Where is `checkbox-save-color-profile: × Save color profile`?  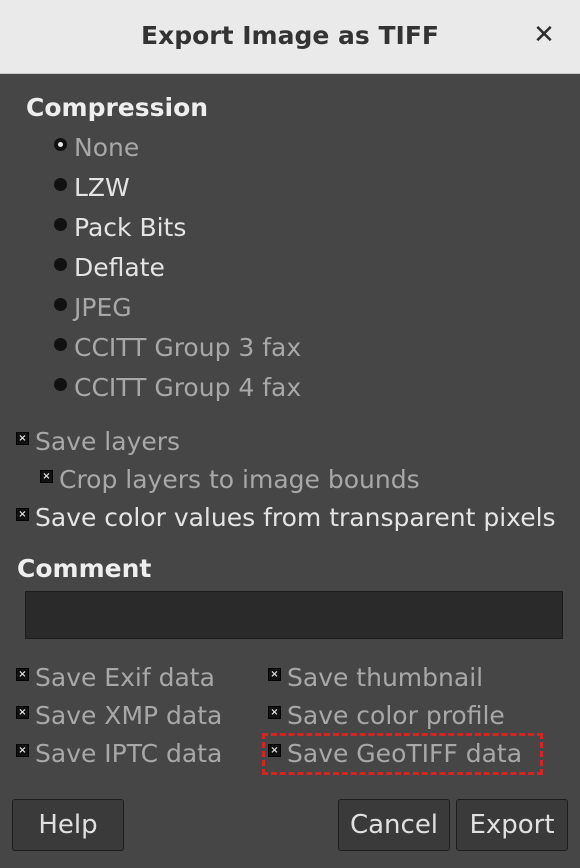 checkbox-save-color-profile: × Save color profile is located at coordinates (386, 715).